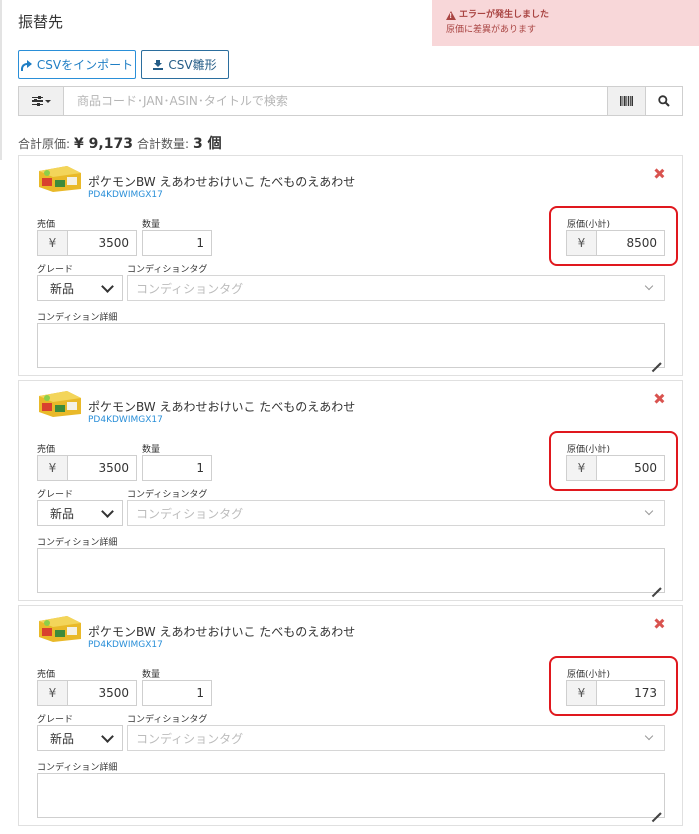 The image size is (699, 834). I want to click on total-cost-value: ¥ 9,173, so click(103, 144).